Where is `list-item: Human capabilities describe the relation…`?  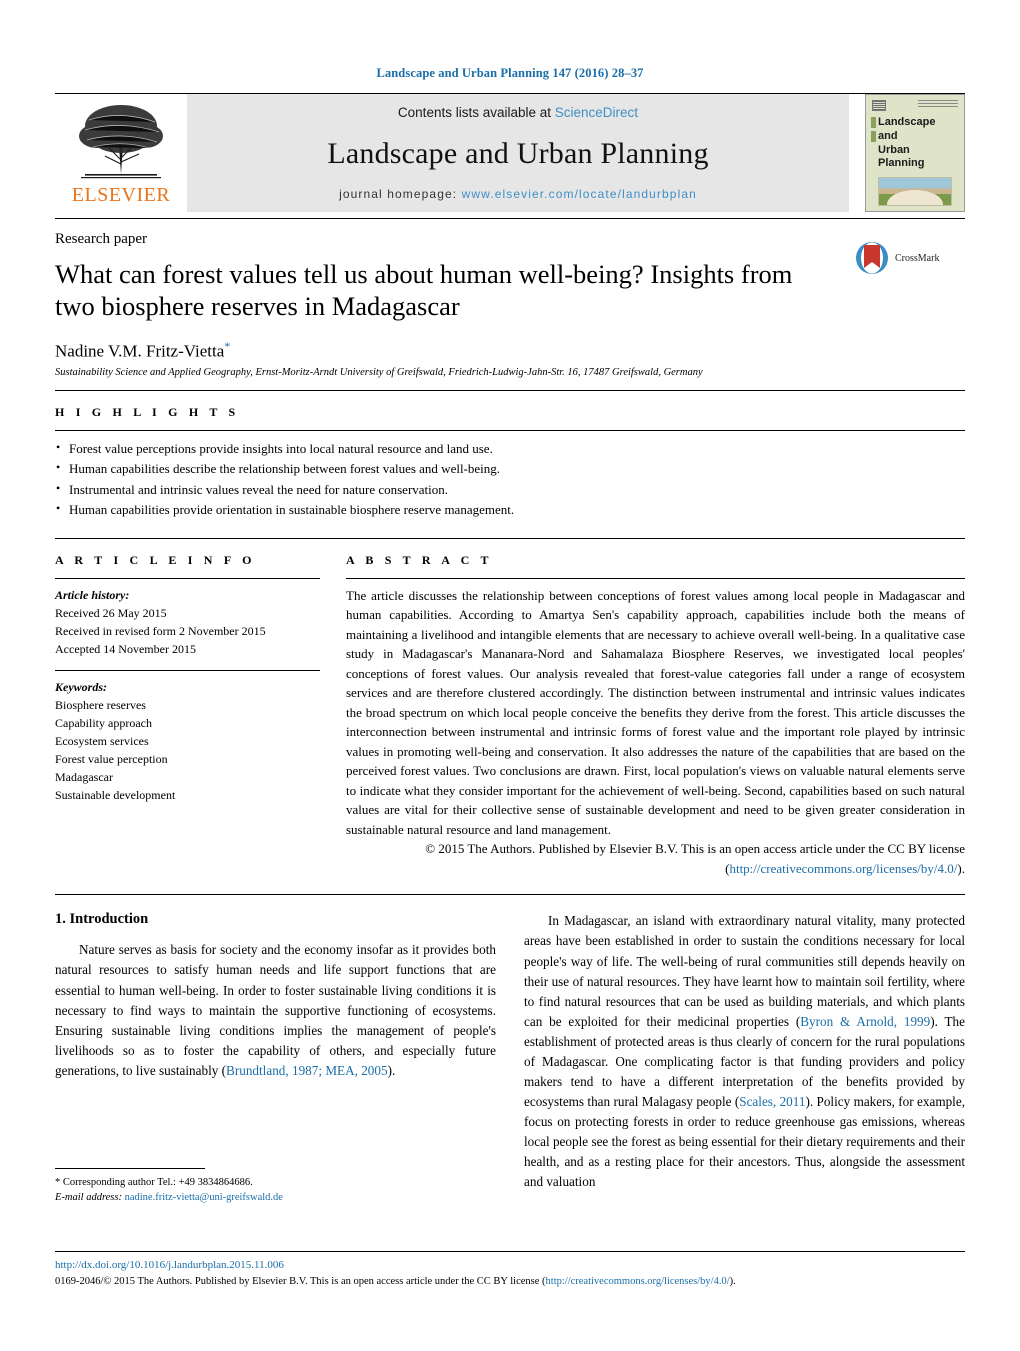
list-item: Human capabilities describe the relation… is located at coordinates (510, 468).